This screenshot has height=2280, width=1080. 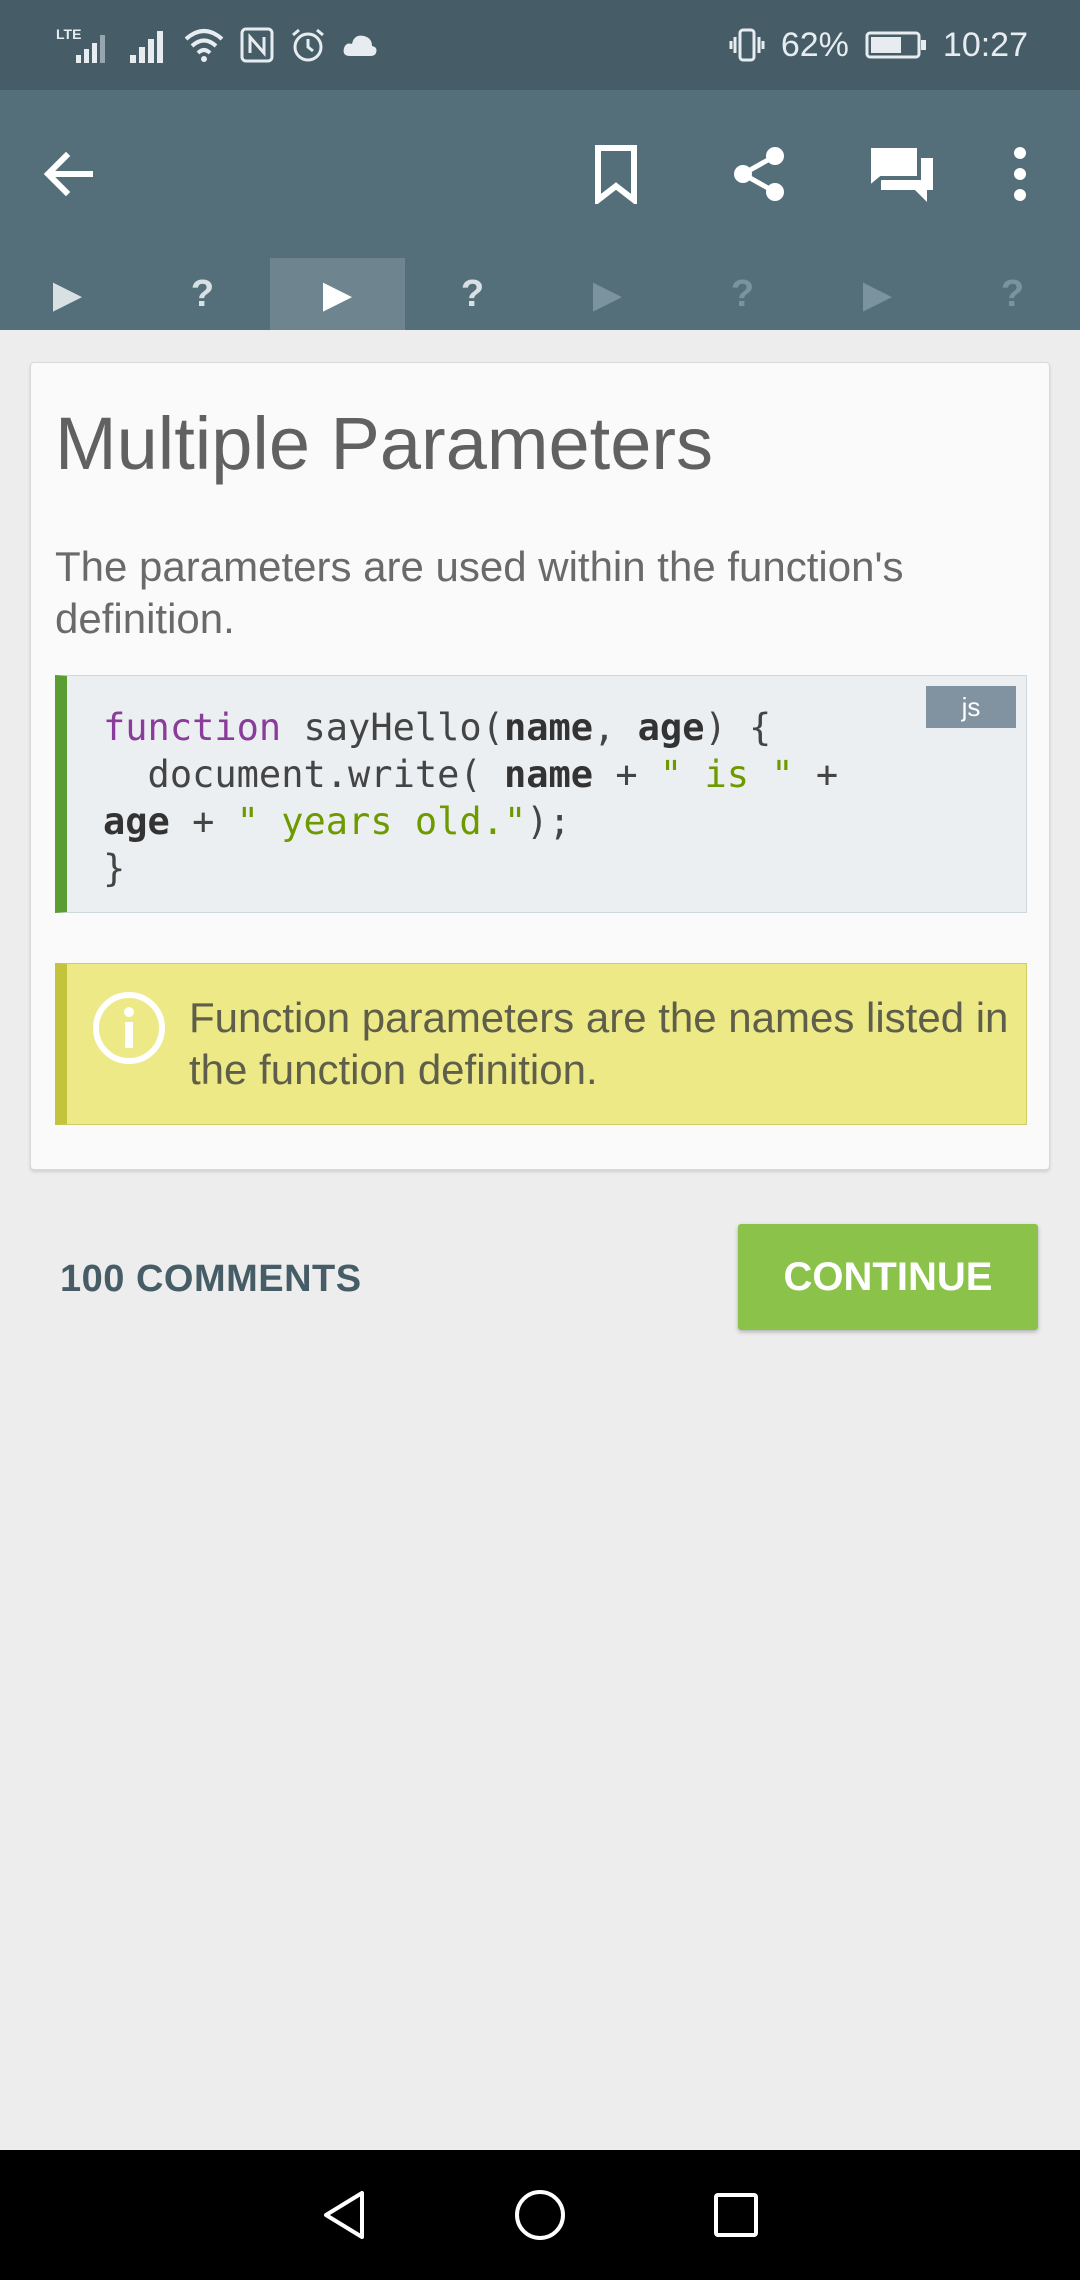 I want to click on share-button, so click(x=759, y=174).